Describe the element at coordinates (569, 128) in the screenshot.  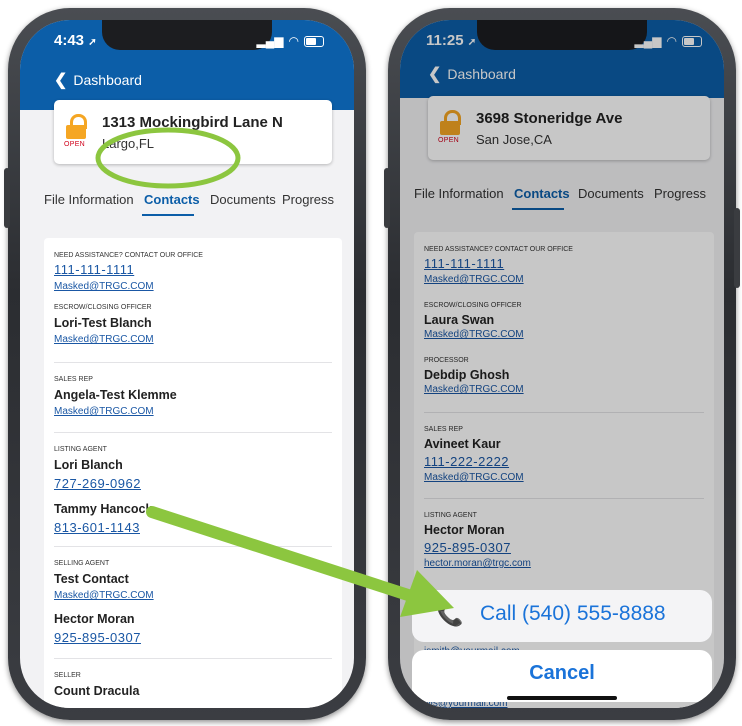
I see `property-card: OPEN 3698 Stoneridge Ave San Jose,CA` at that location.